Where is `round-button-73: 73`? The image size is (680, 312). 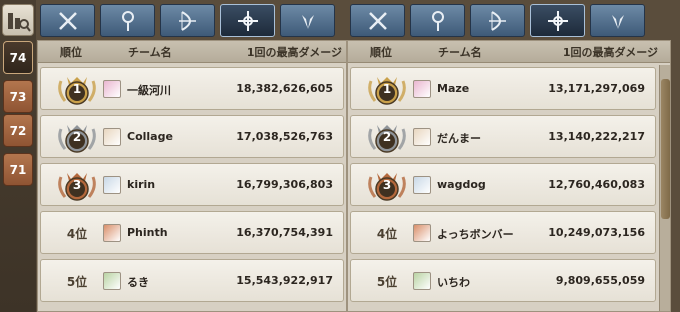 round-button-73: 73 is located at coordinates (18, 96).